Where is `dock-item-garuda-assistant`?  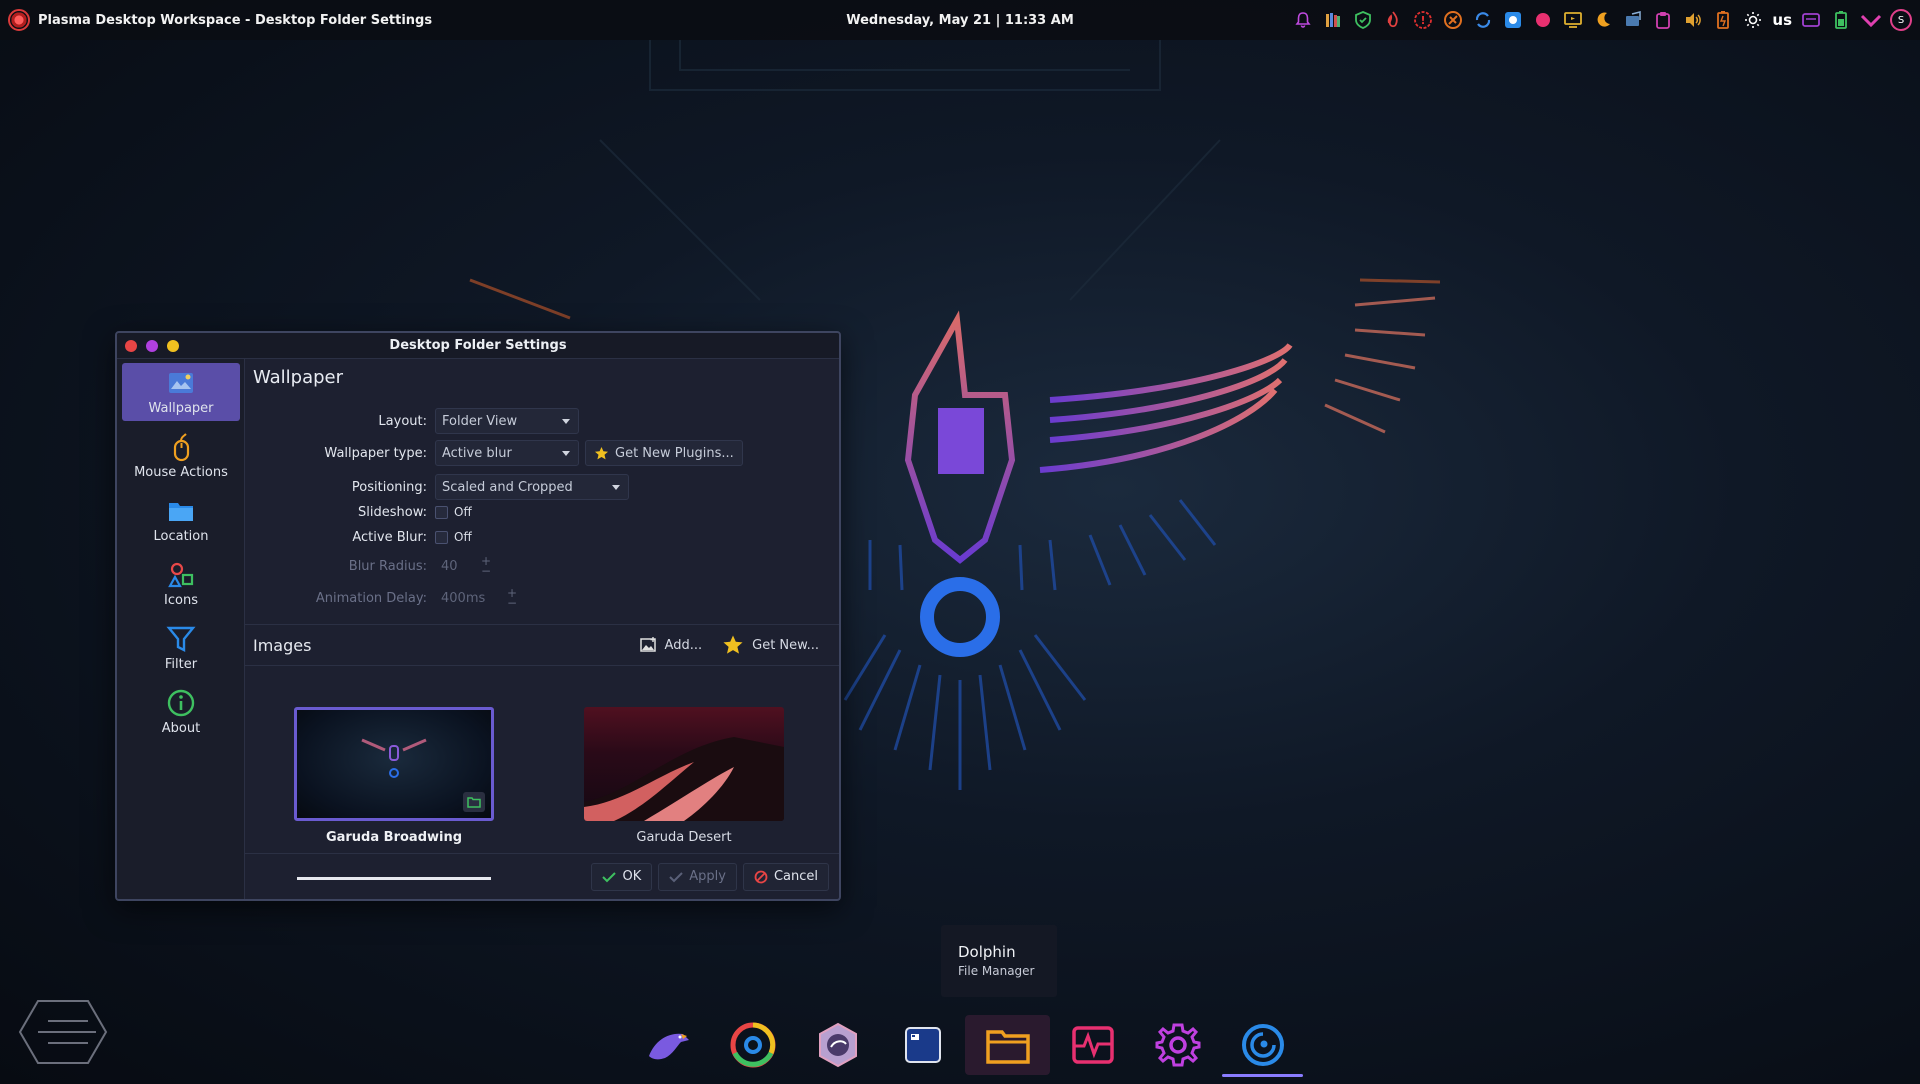
dock-item-garuda-assistant is located at coordinates (1262, 1046).